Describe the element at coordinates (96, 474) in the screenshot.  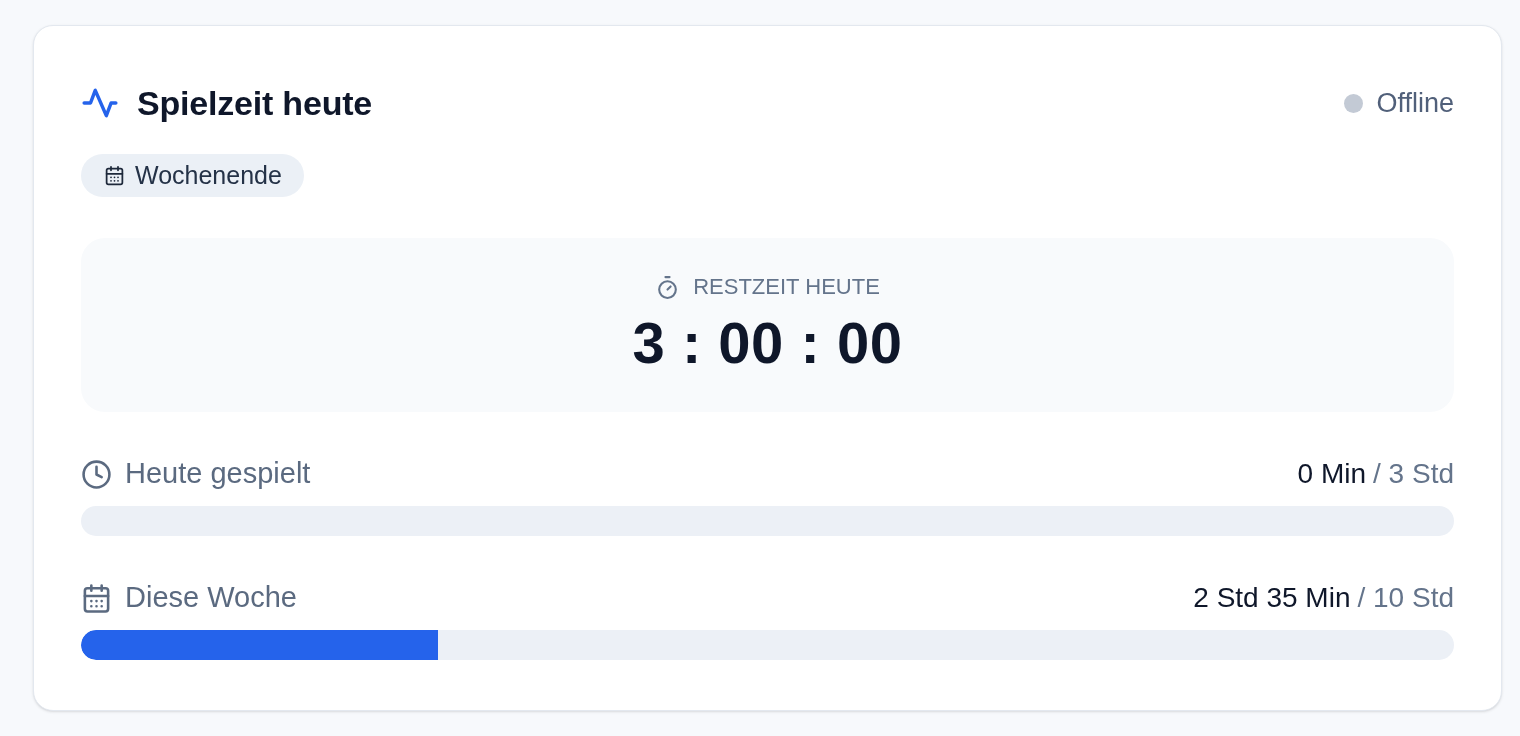
I see `clock-icon` at that location.